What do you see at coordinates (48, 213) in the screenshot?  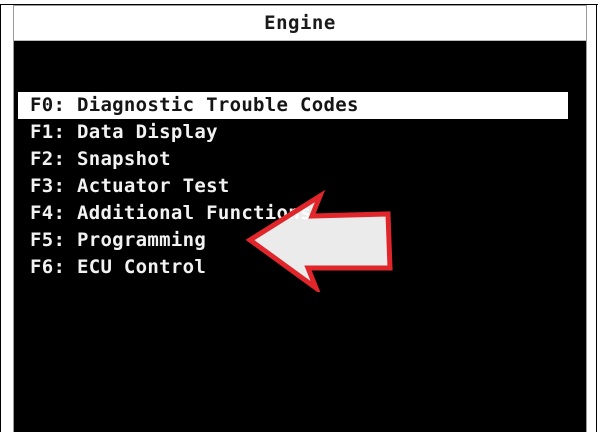 I see `menu-item-key: F4:` at bounding box center [48, 213].